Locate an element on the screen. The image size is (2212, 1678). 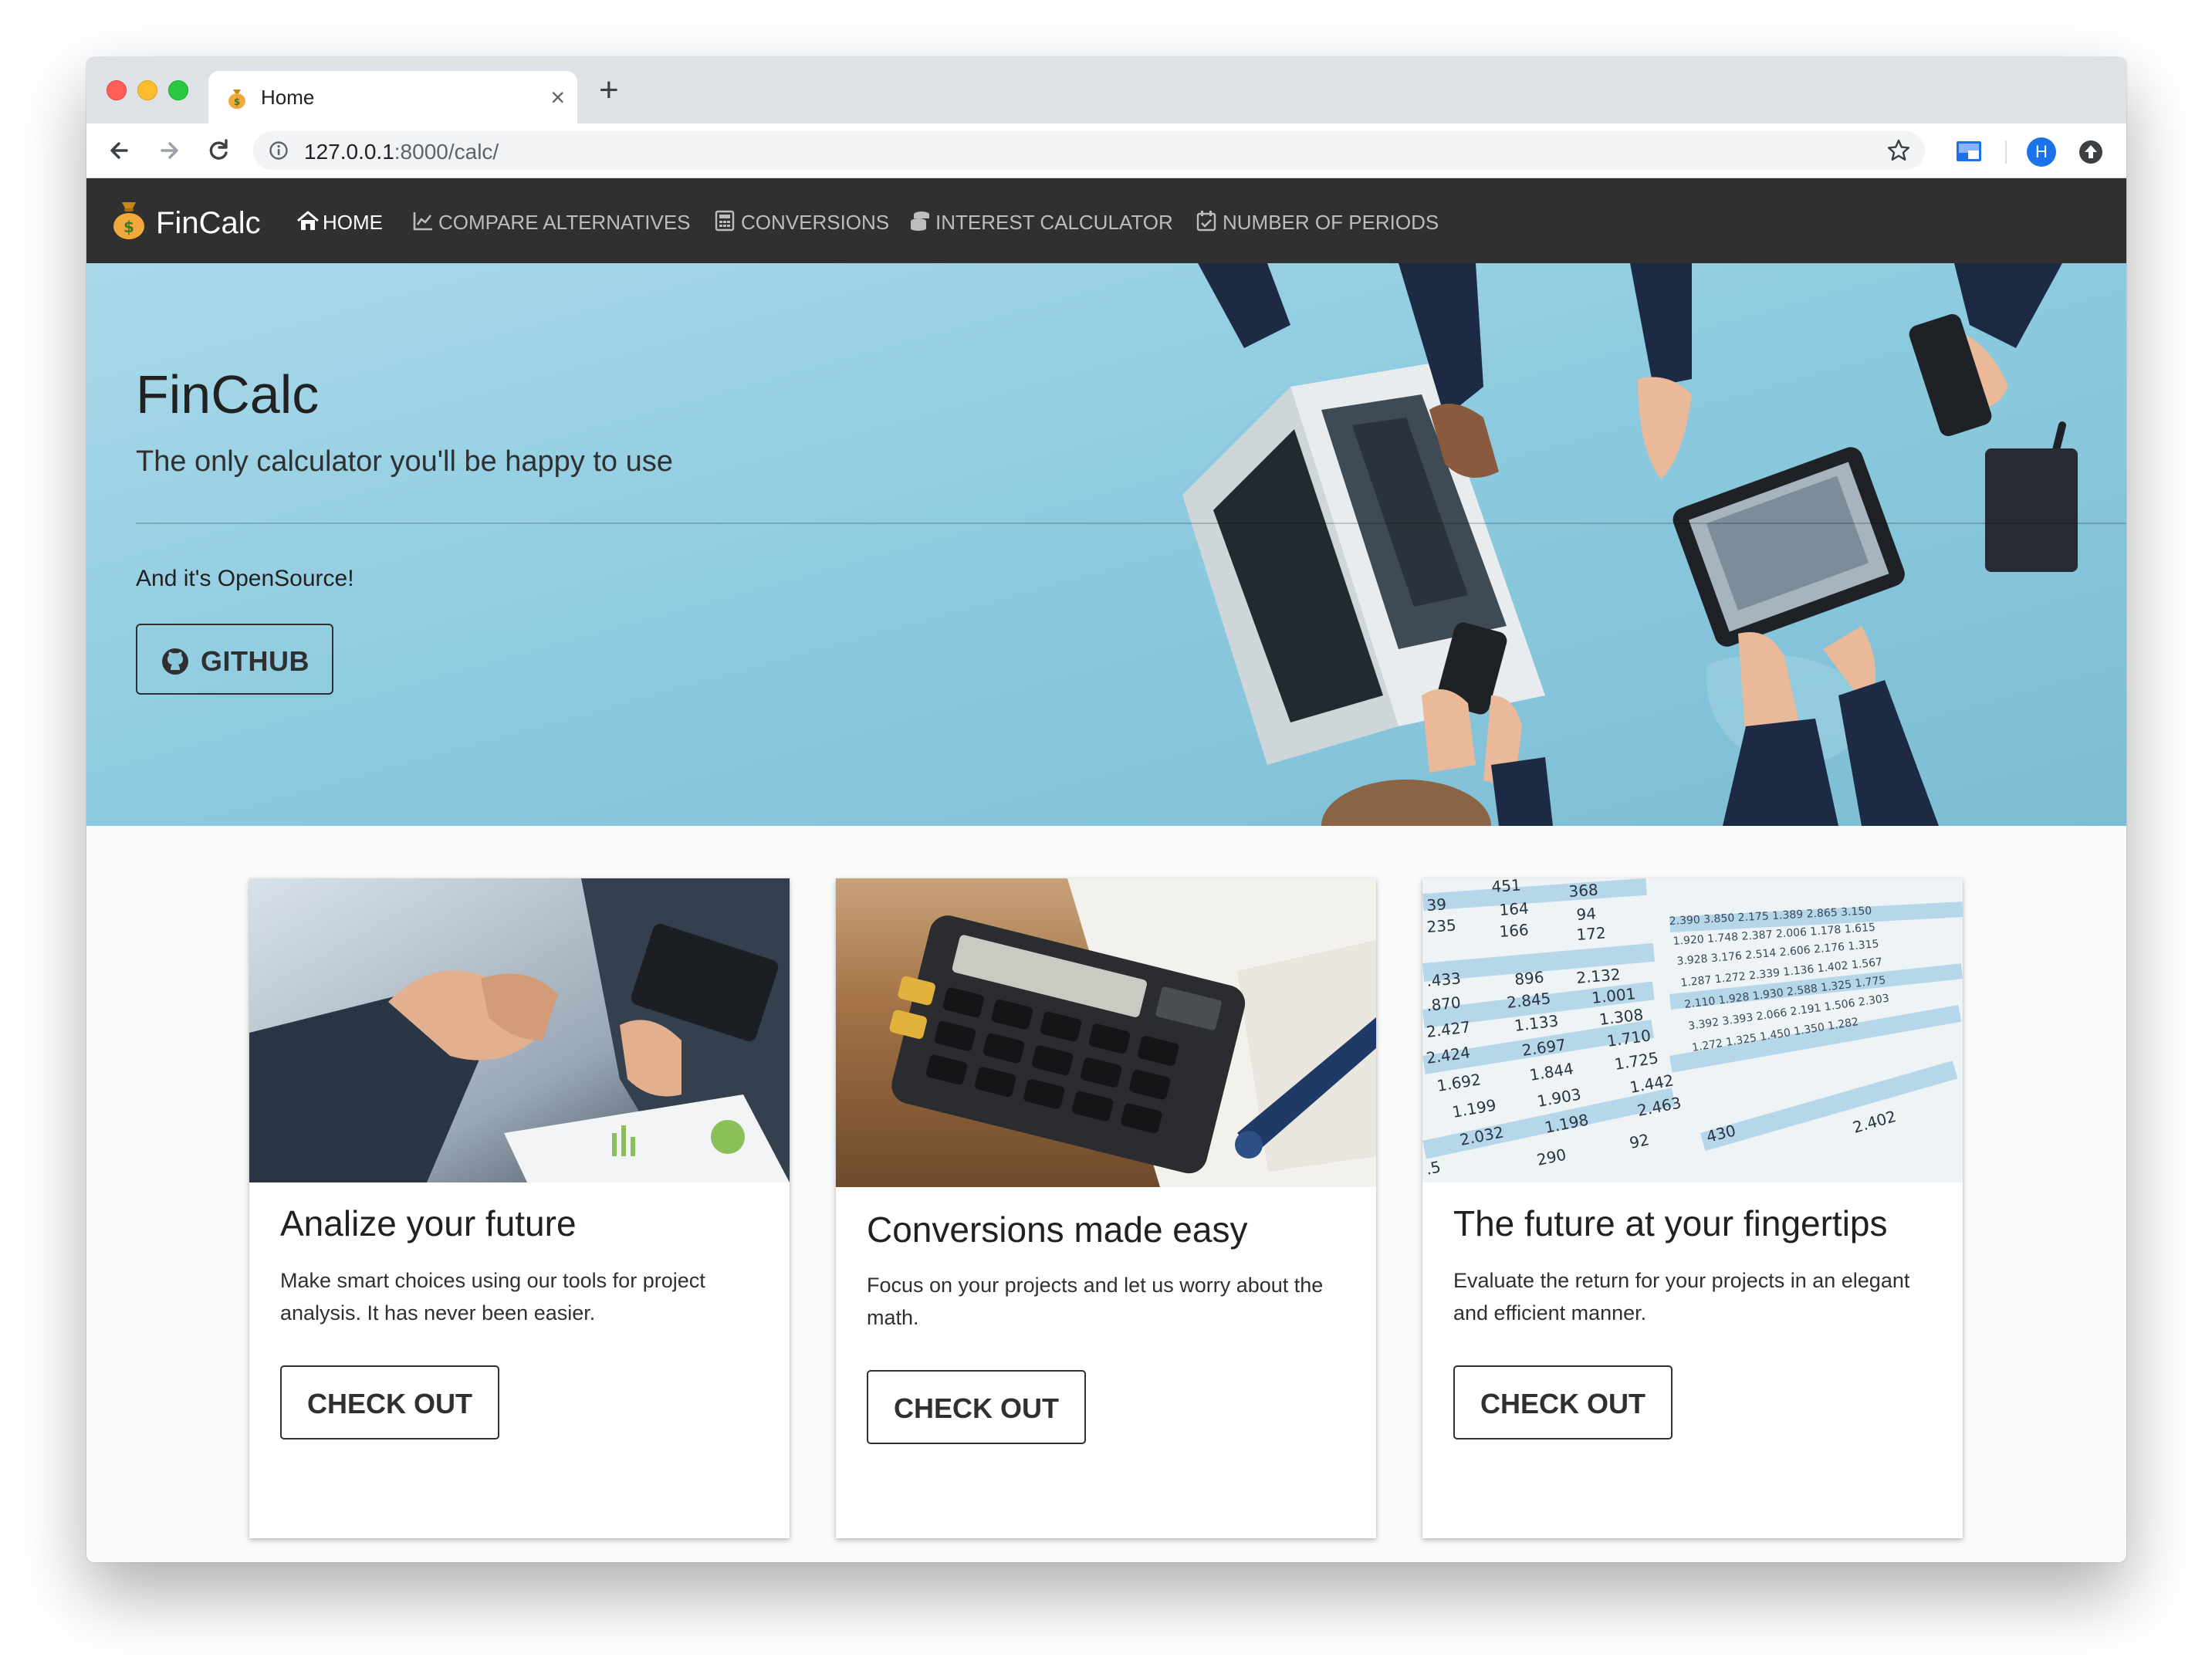
coins-icon is located at coordinates (920, 221).